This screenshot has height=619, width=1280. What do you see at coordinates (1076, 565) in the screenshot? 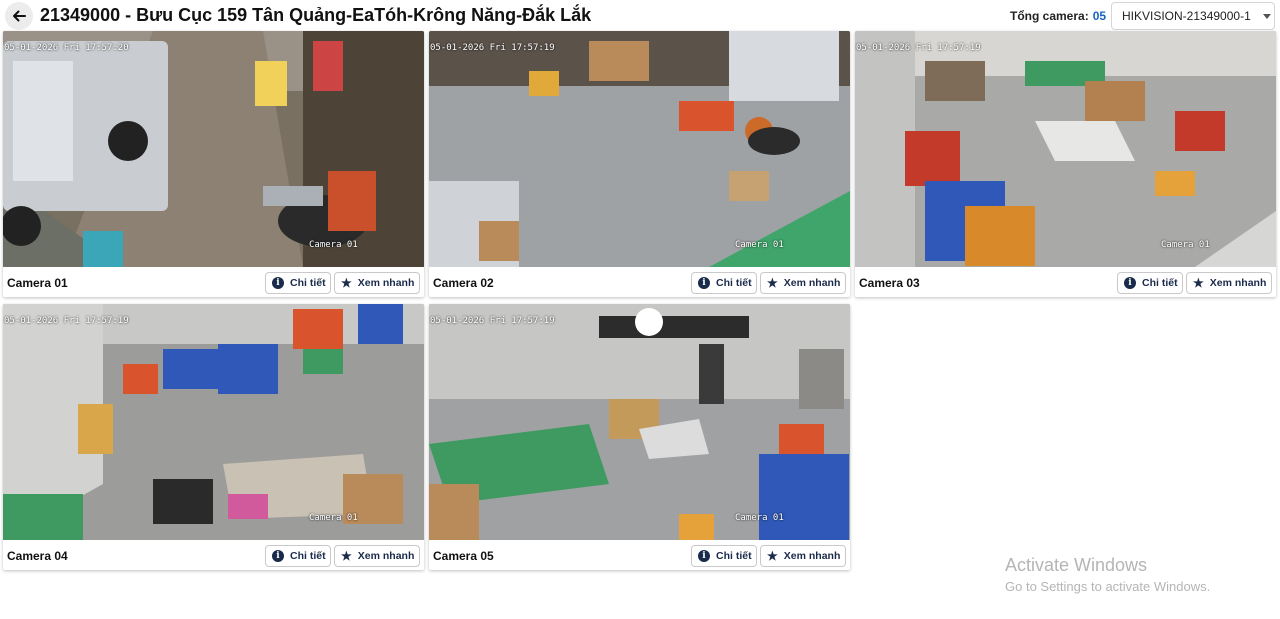
I see `watermark-title: Activate Windows` at bounding box center [1076, 565].